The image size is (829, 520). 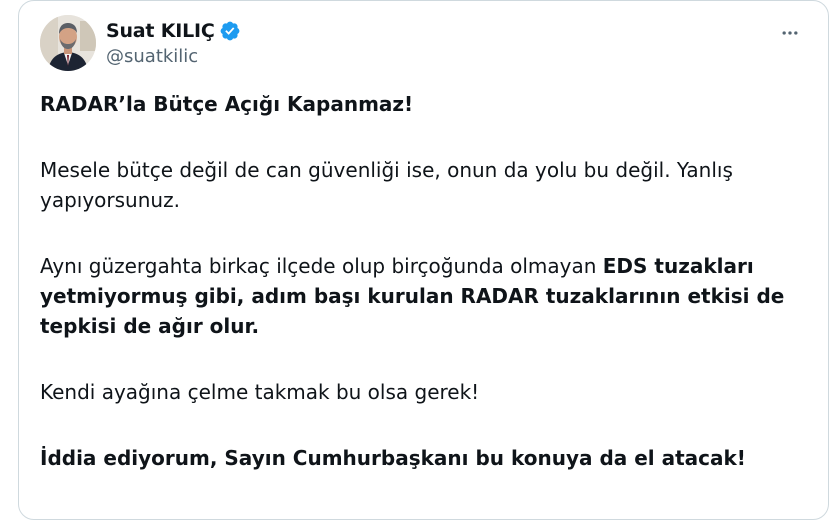 What do you see at coordinates (160, 31) in the screenshot?
I see `display-name: Suat KILIÇ` at bounding box center [160, 31].